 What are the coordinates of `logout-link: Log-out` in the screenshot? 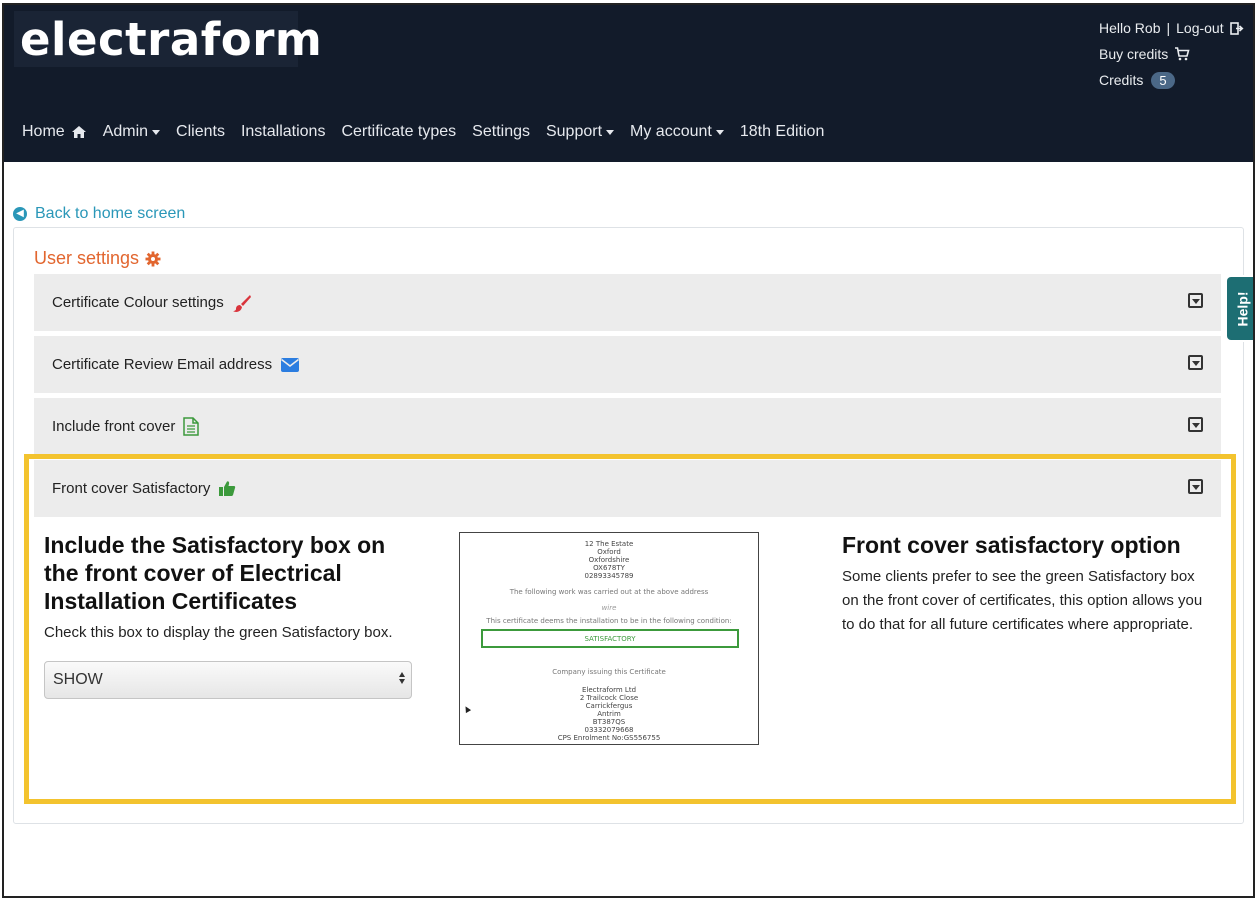 It's located at (1199, 28).